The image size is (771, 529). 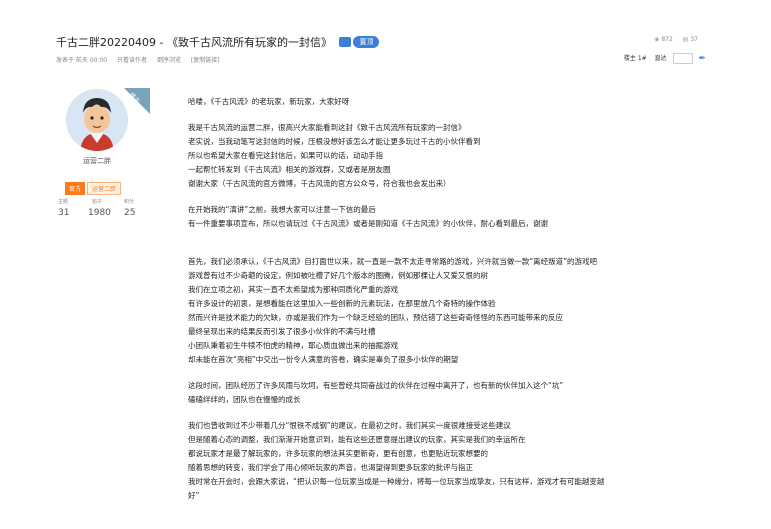 I want to click on text-line: 都说玩家才是最了解玩家的，许多玩家的想法其实更新奇，更有创意，也更贴近玩家想要的, so click(x=338, y=453).